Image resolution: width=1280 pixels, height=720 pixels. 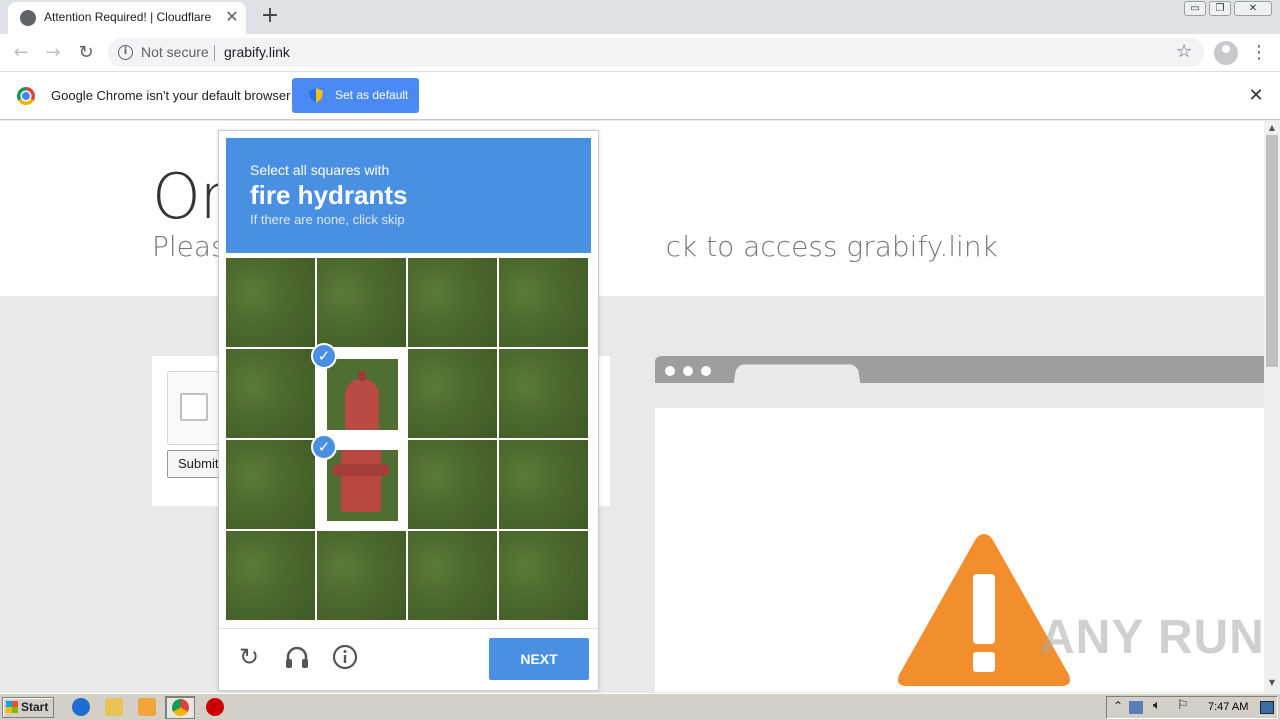 I want to click on recaptcha-checkbox, so click(x=194, y=407).